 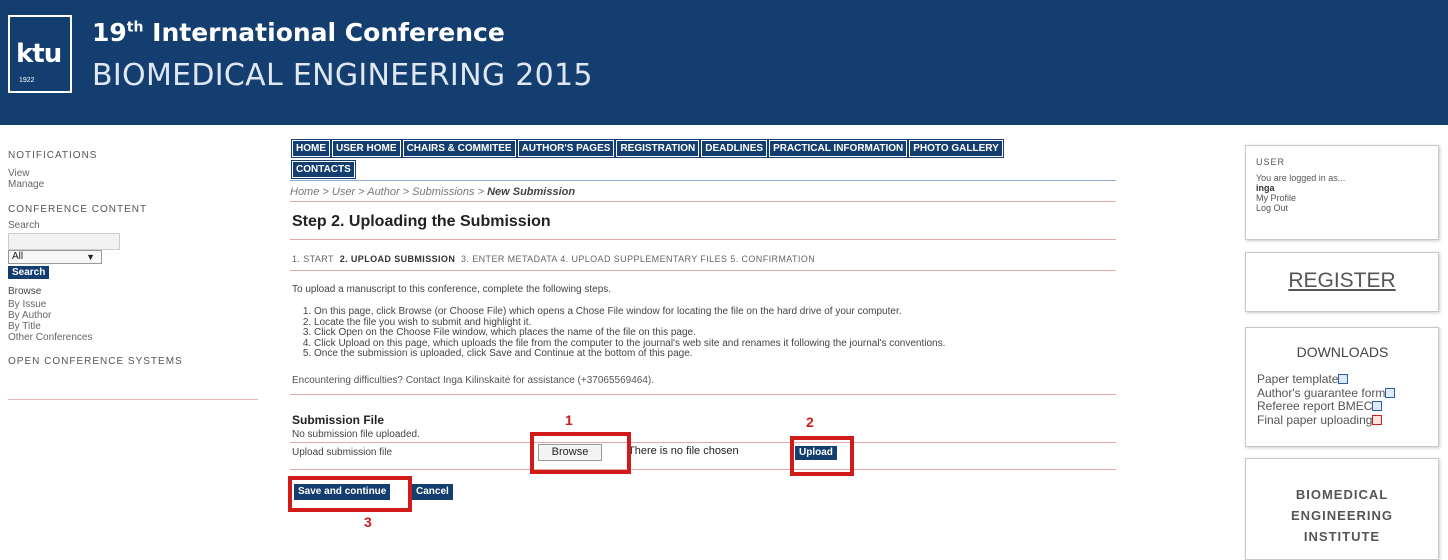 What do you see at coordinates (1342, 420) in the screenshot?
I see `download-item: Final paper uploading` at bounding box center [1342, 420].